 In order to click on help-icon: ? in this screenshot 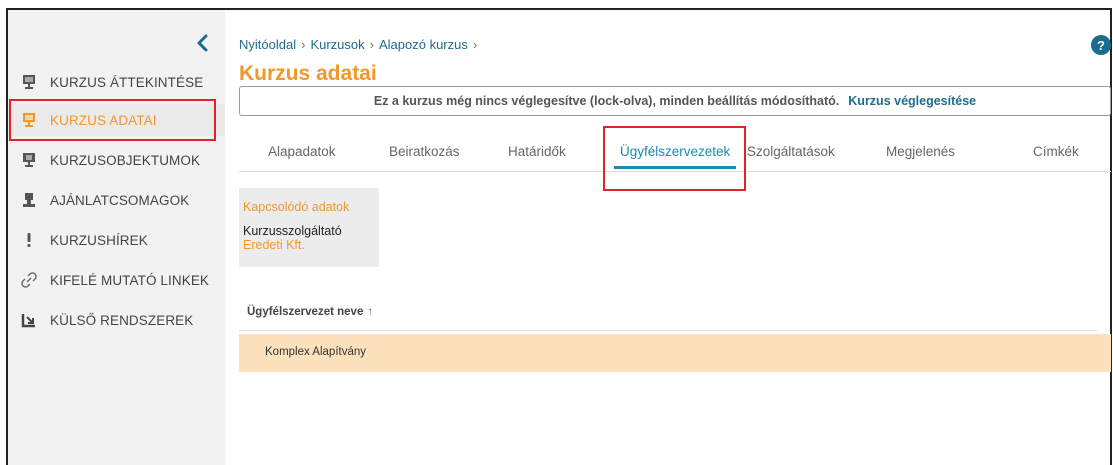, I will do `click(1101, 45)`.